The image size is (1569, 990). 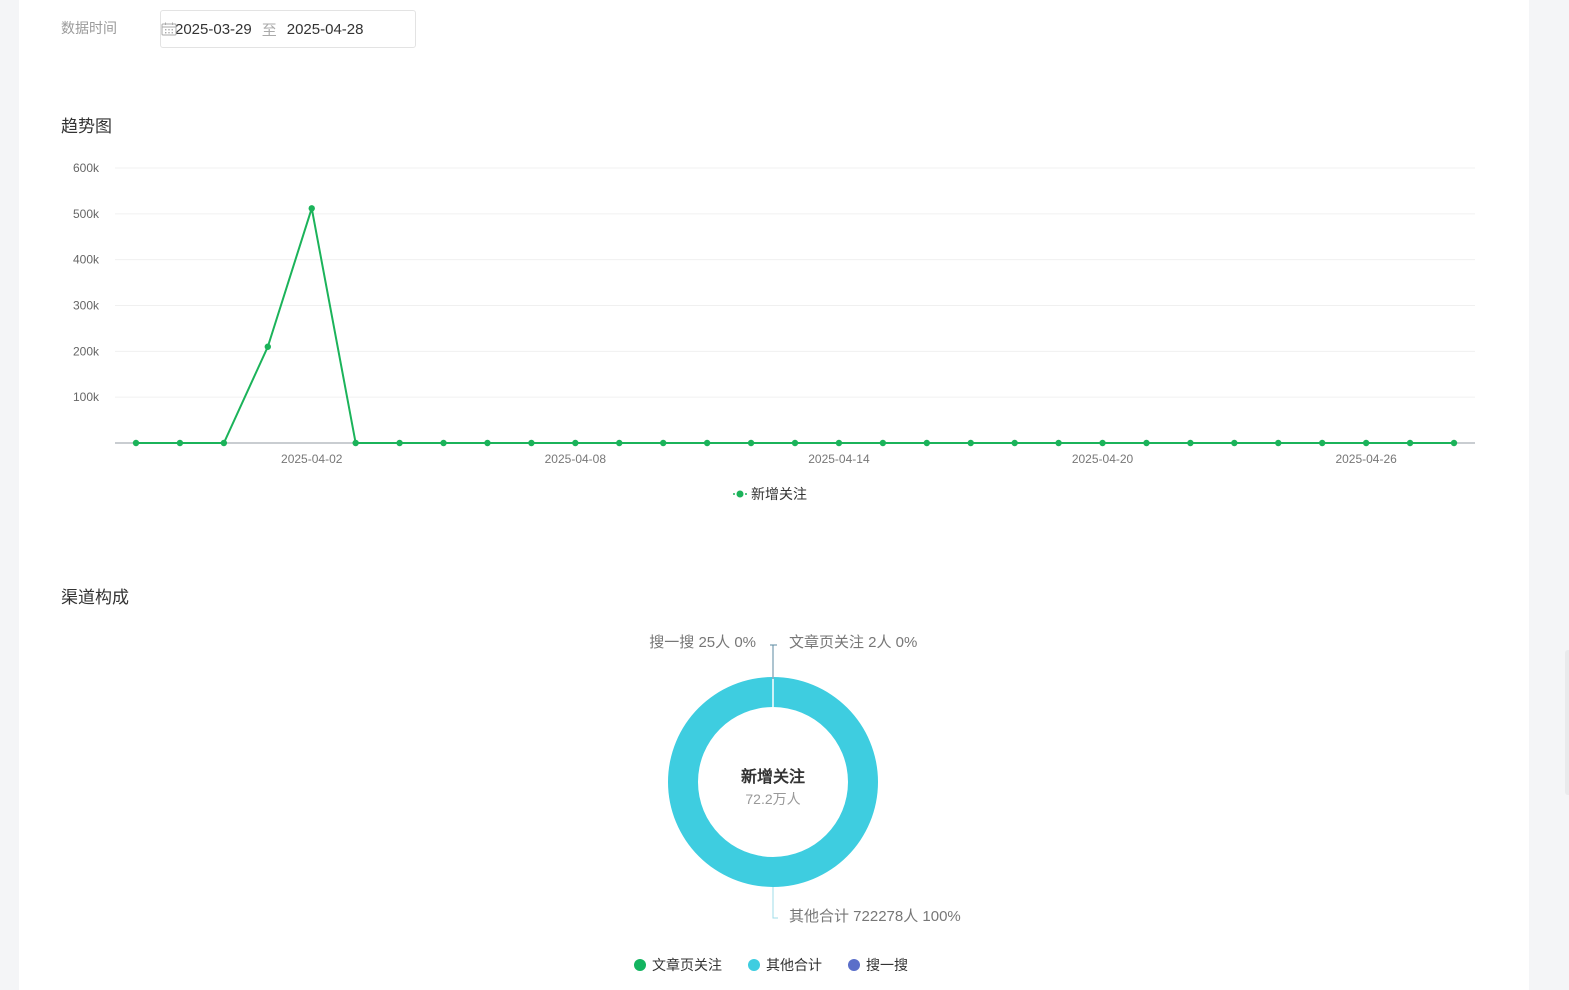 I want to click on y-tick-label: 600k, so click(x=86, y=168).